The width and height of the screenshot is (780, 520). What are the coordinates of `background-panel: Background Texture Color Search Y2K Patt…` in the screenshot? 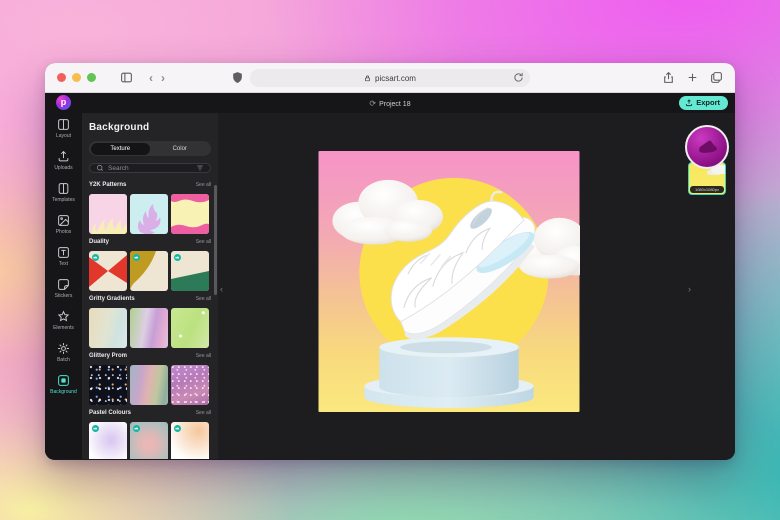 It's located at (150, 286).